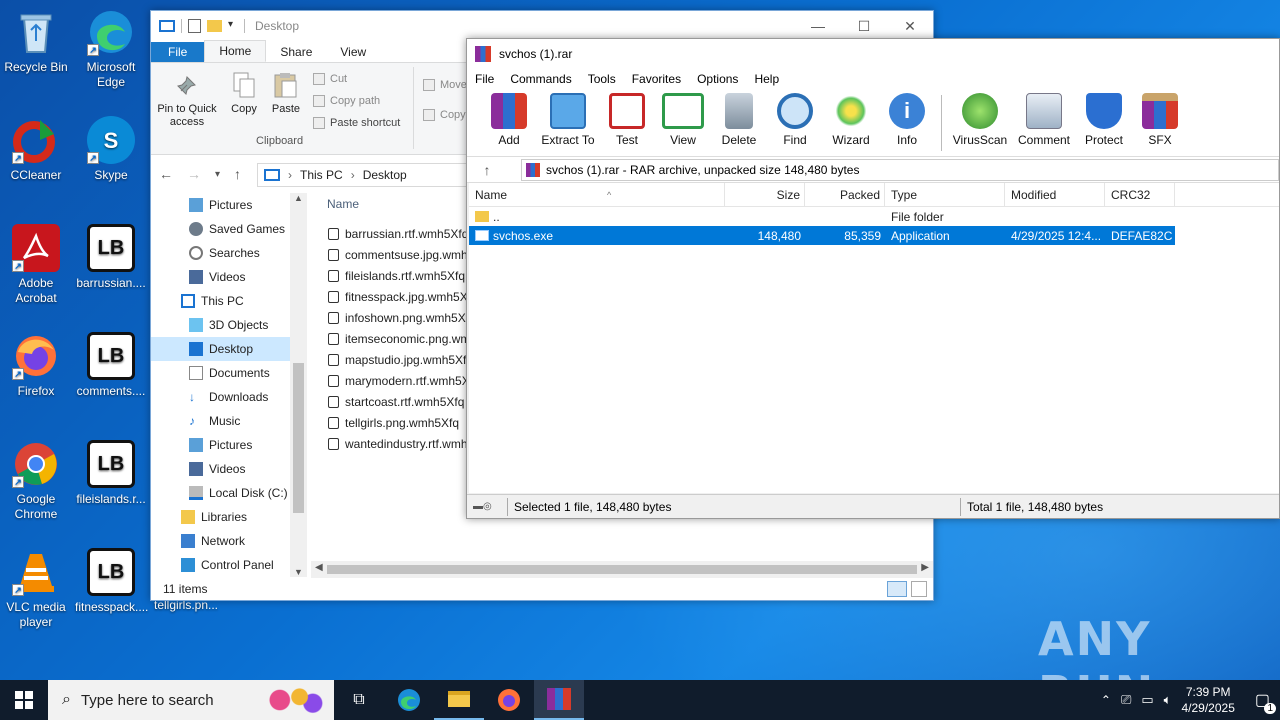 The height and width of the screenshot is (720, 1280). I want to click on nav-scrollbar: ▲ ▼, so click(298, 385).